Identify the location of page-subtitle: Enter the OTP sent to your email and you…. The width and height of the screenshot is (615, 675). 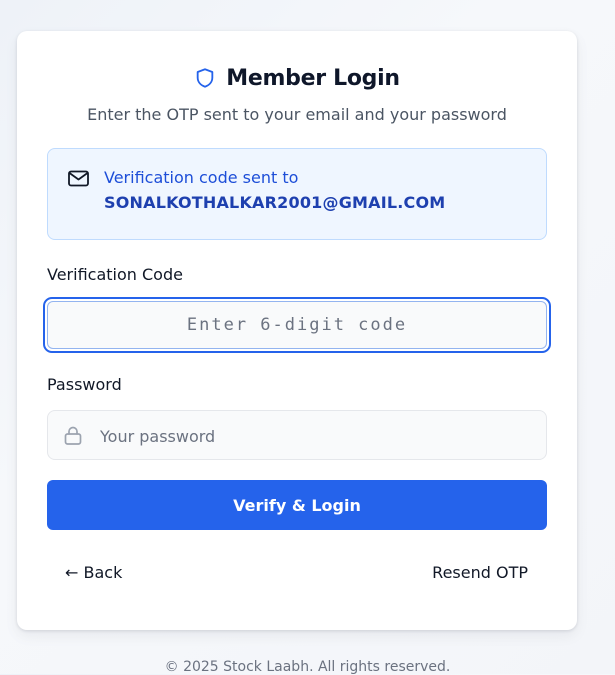
(297, 114).